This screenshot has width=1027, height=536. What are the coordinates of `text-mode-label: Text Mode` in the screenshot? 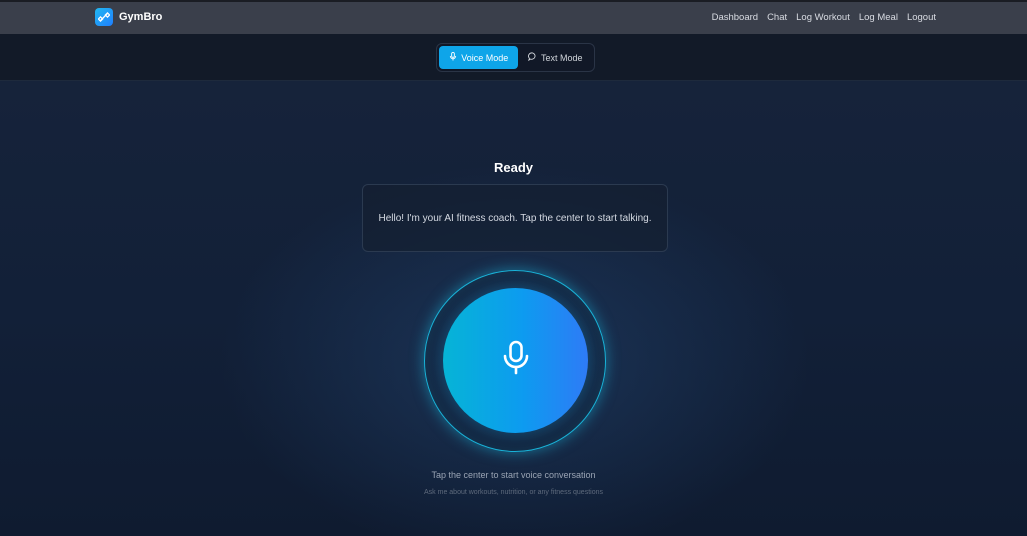 It's located at (561, 57).